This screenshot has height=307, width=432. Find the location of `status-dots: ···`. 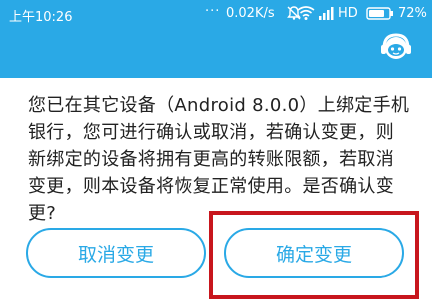

status-dots: ··· is located at coordinates (213, 11).